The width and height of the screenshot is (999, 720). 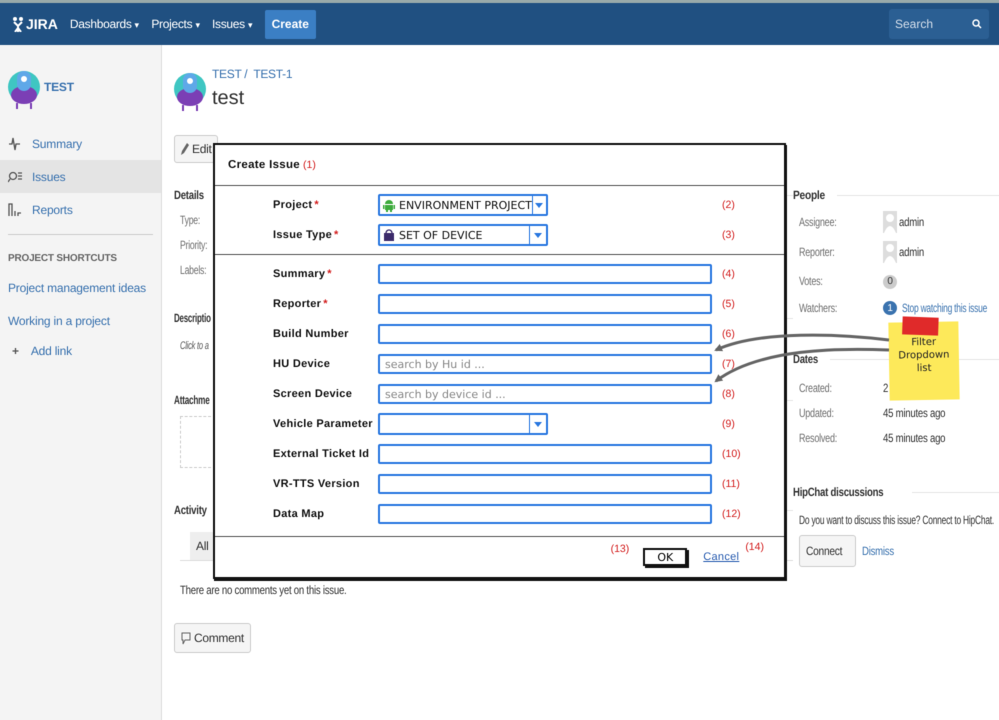 I want to click on field-label: VR-TTS Version, so click(x=316, y=484).